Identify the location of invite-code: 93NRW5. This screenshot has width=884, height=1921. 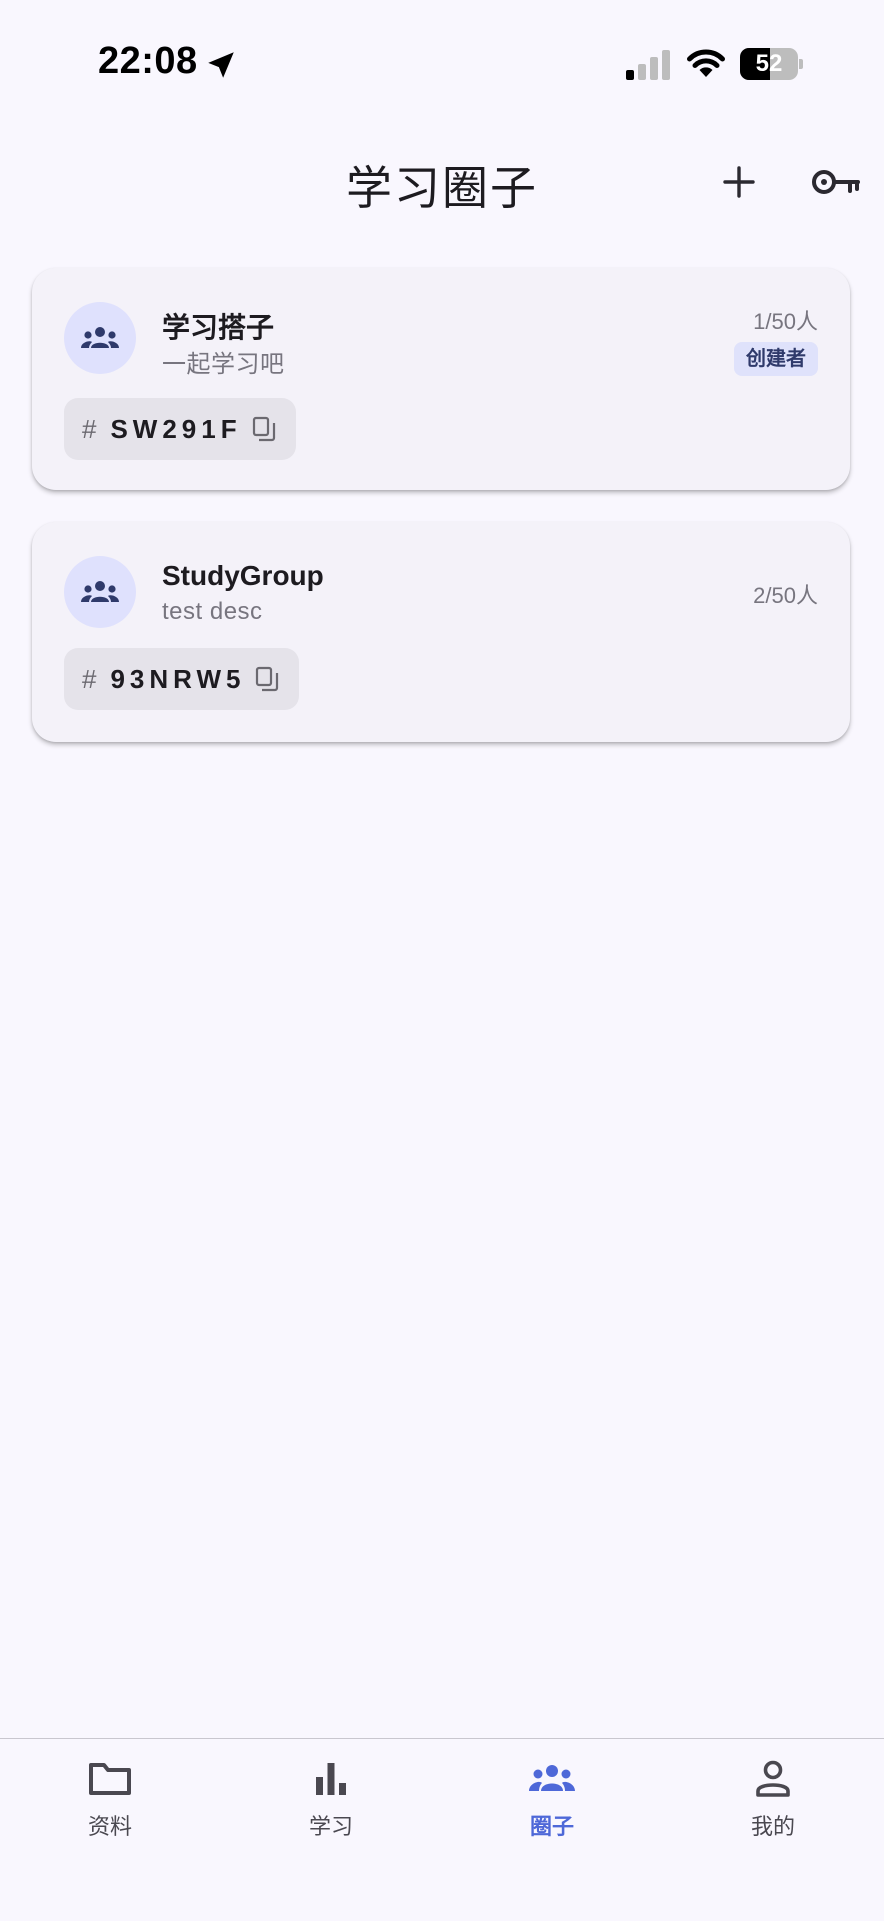
(178, 678).